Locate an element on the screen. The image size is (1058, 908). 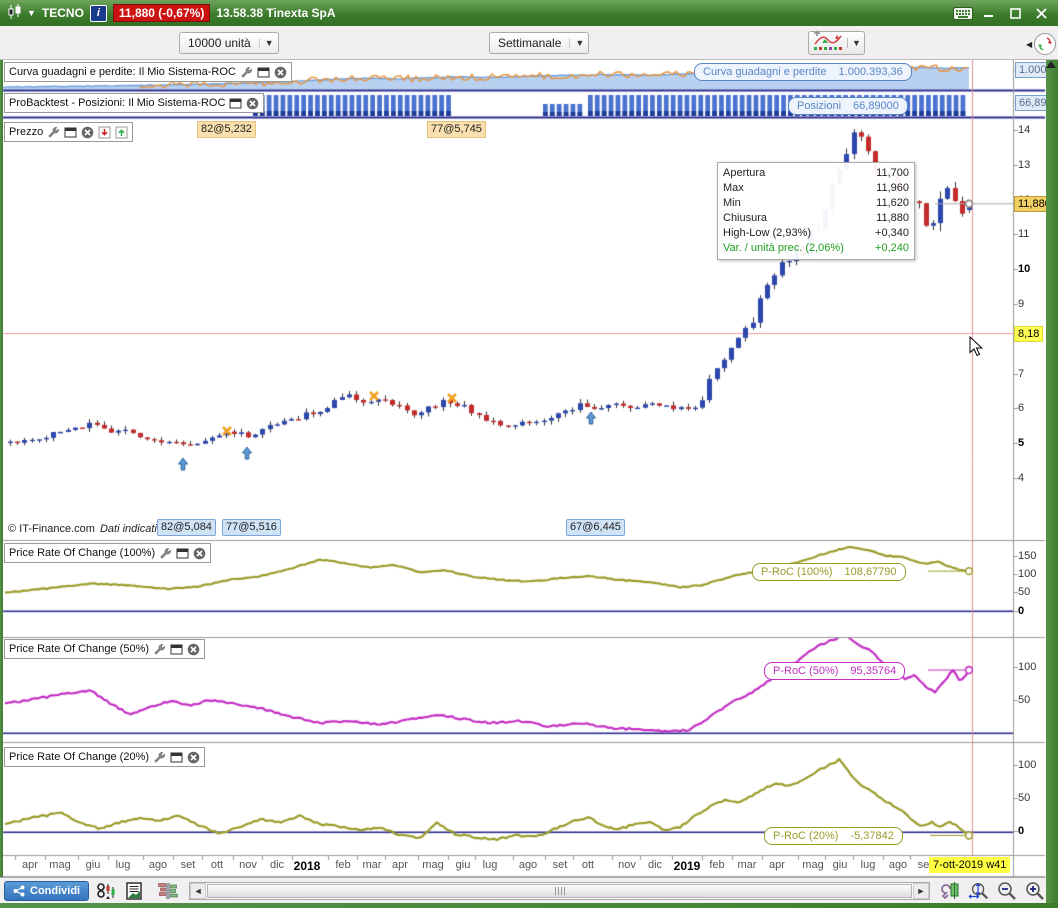
chart-style-button: ▼ is located at coordinates (836, 42).